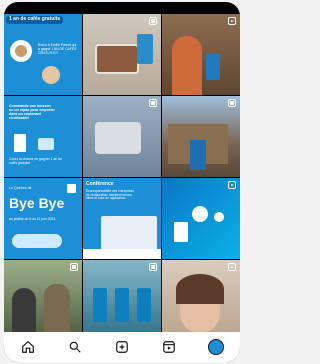  I want to click on post-1-badge: 1 an de cafés gratuits, so click(35, 20).